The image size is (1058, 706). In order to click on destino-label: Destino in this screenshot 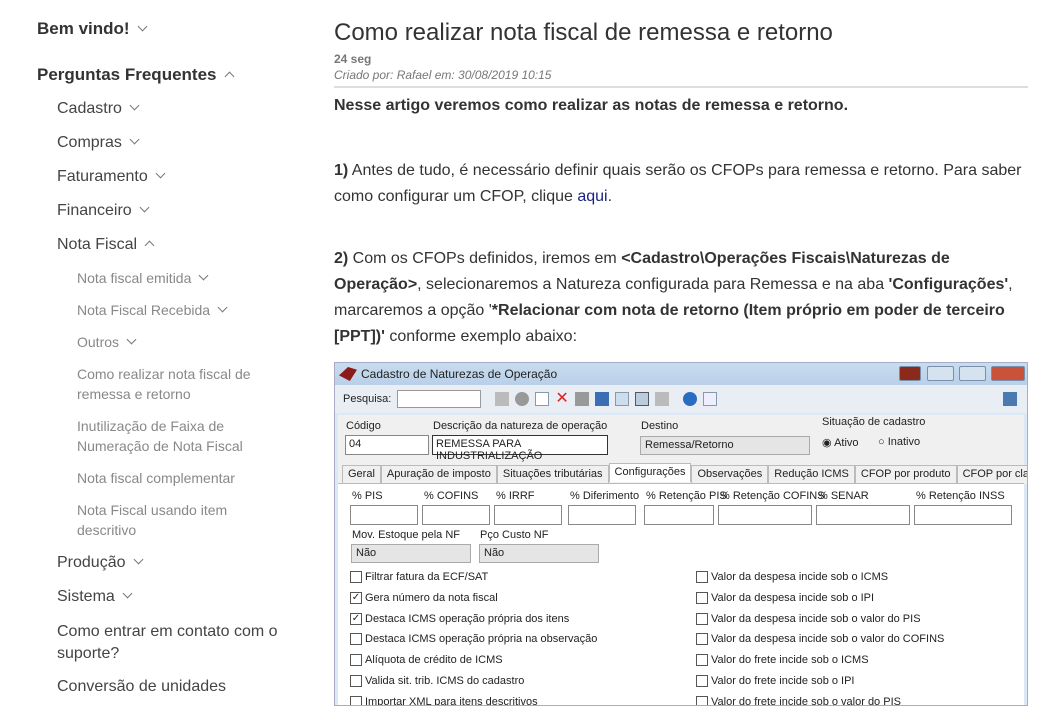, I will do `click(660, 426)`.